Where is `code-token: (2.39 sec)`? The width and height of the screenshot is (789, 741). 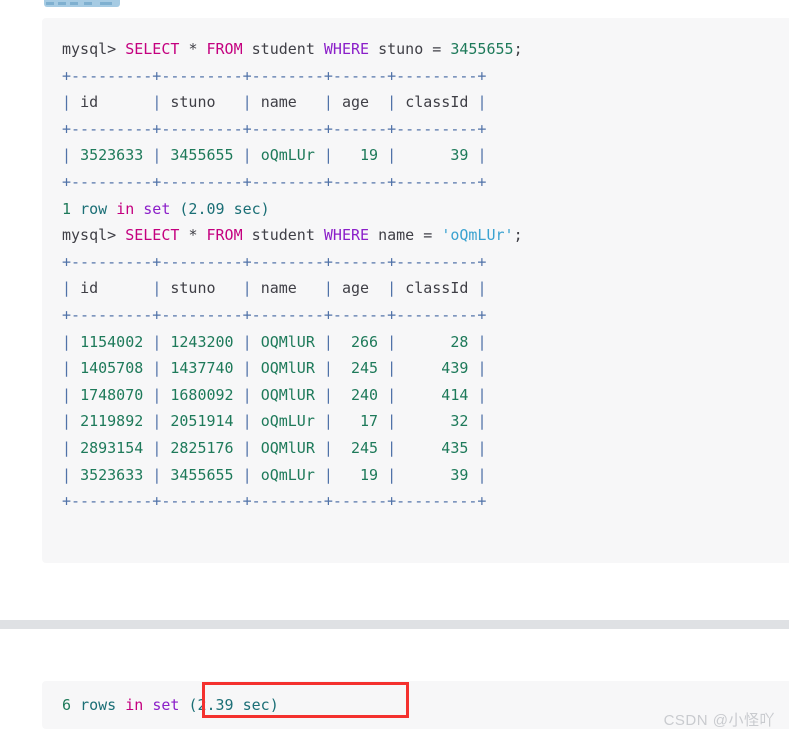
code-token: (2.39 sec) is located at coordinates (233, 705).